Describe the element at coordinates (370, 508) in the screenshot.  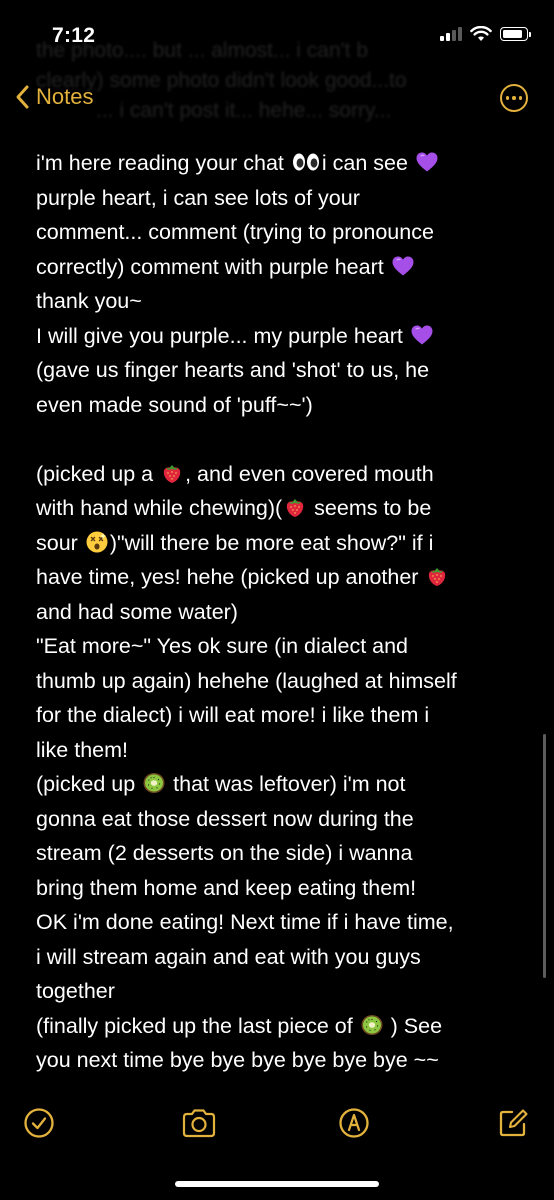
I see `note-text: seems to be` at that location.